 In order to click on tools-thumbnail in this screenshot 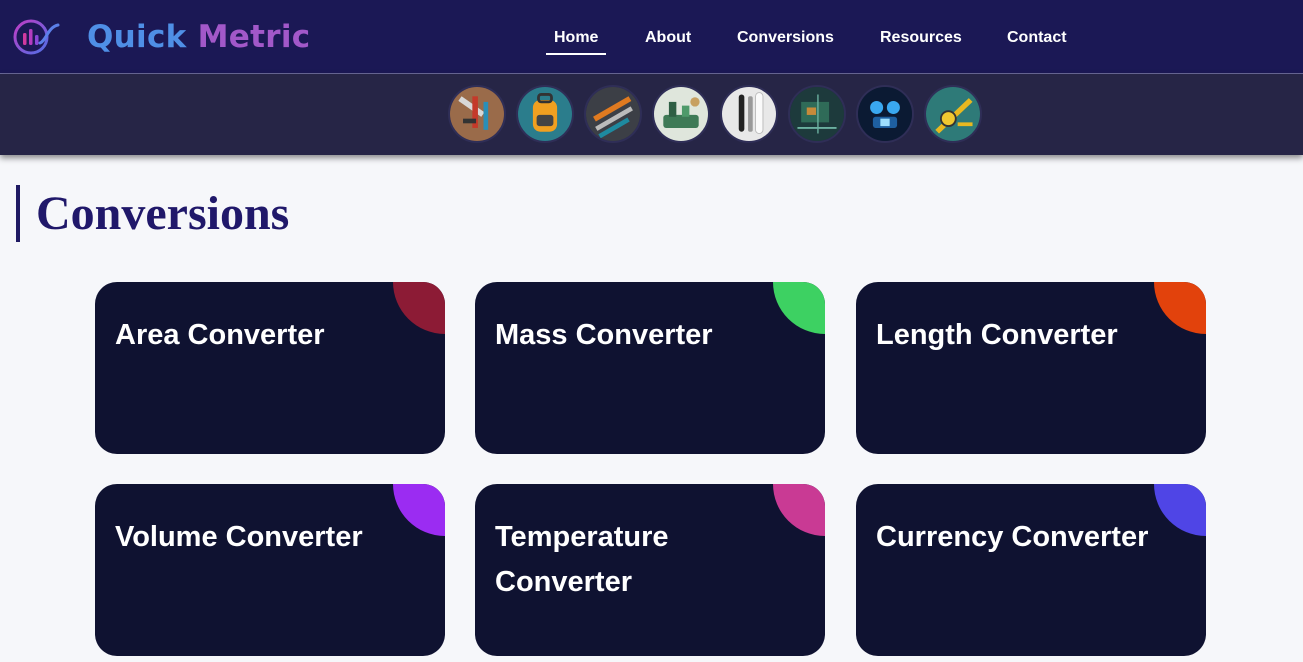, I will do `click(477, 114)`.